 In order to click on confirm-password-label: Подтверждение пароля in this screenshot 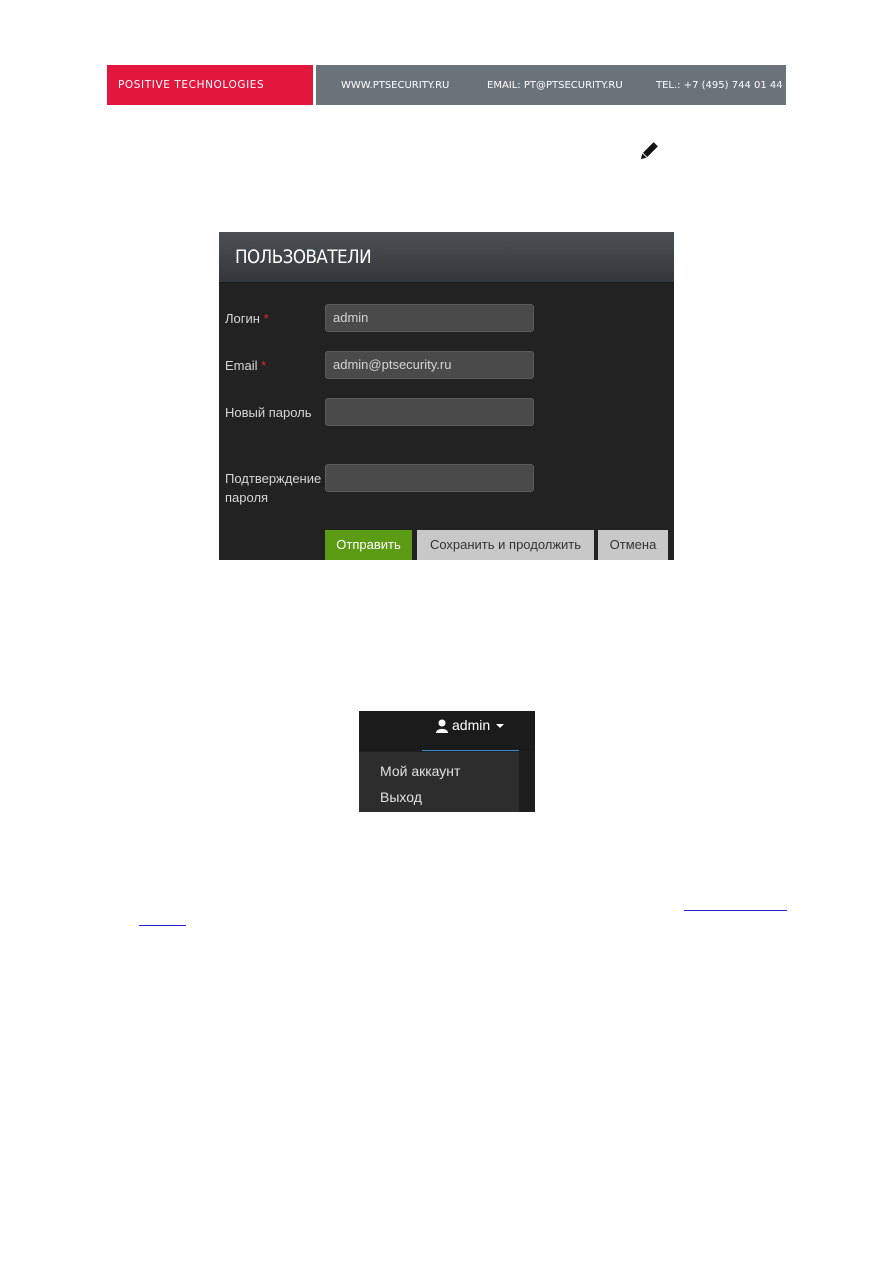, I will do `click(273, 488)`.